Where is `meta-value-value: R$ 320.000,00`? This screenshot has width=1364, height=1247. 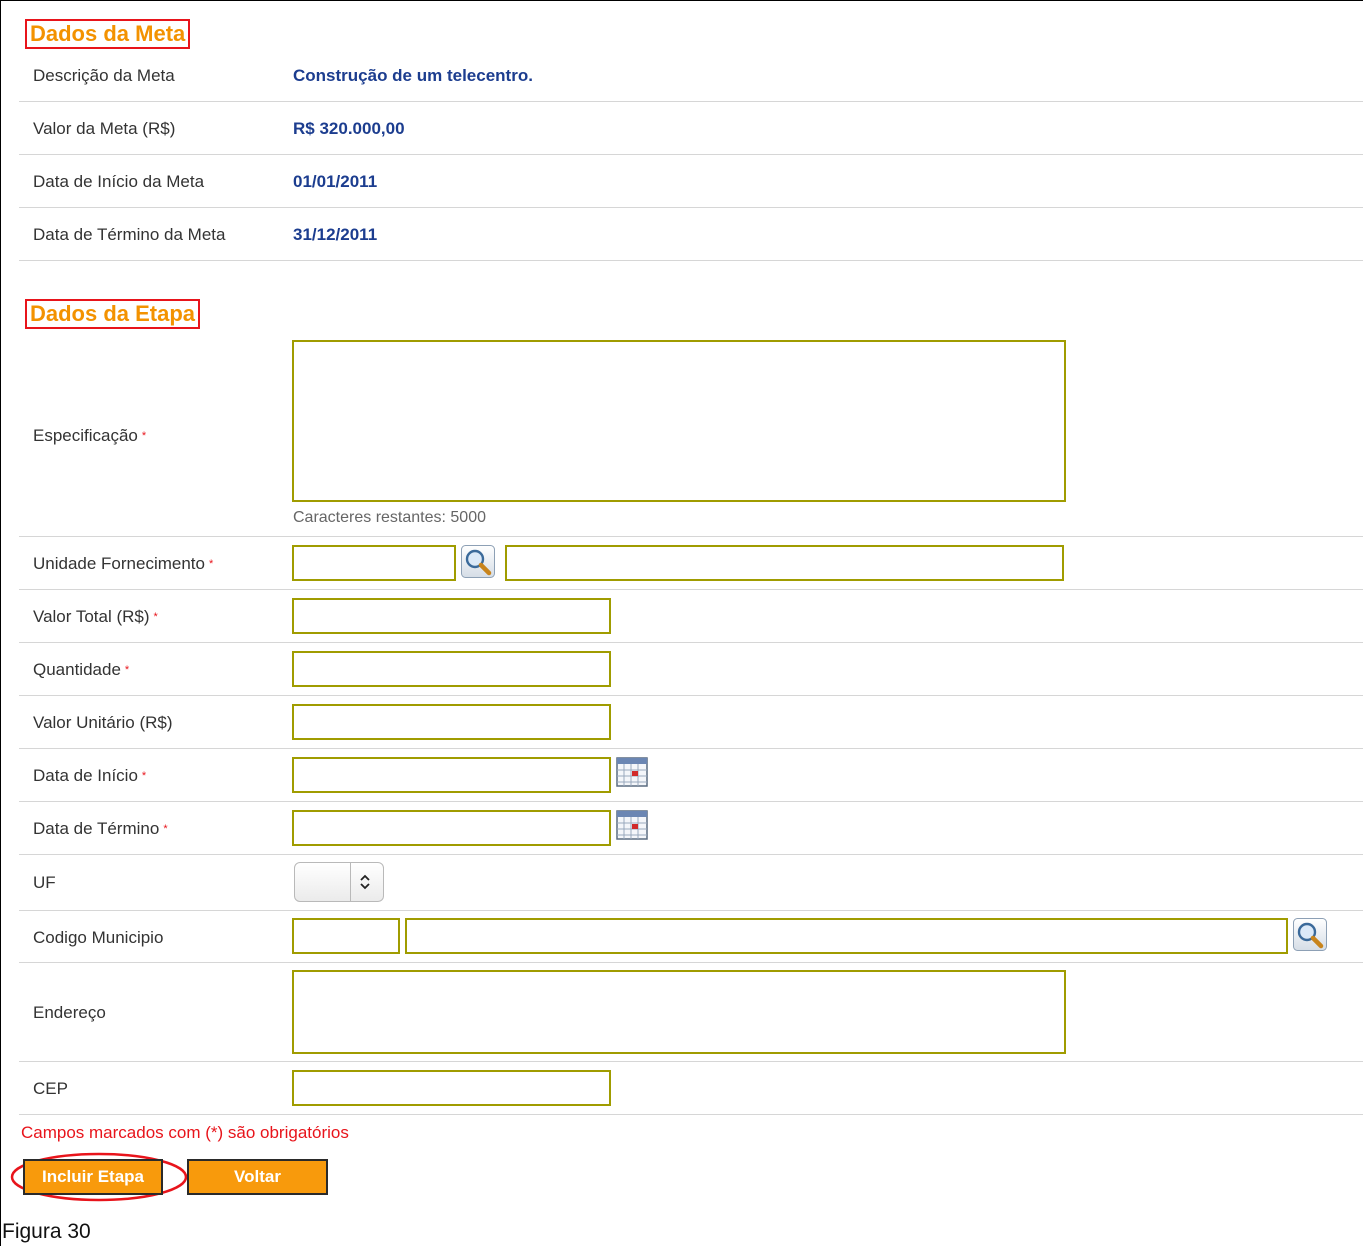
meta-value-value: R$ 320.000,00 is located at coordinates (349, 128).